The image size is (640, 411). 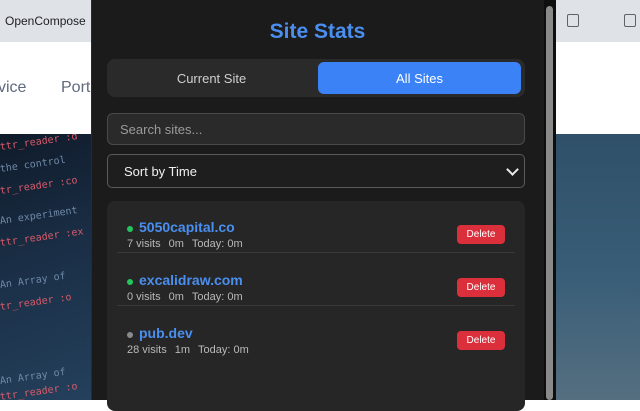 I want to click on chevron-down-icon, so click(x=512, y=169).